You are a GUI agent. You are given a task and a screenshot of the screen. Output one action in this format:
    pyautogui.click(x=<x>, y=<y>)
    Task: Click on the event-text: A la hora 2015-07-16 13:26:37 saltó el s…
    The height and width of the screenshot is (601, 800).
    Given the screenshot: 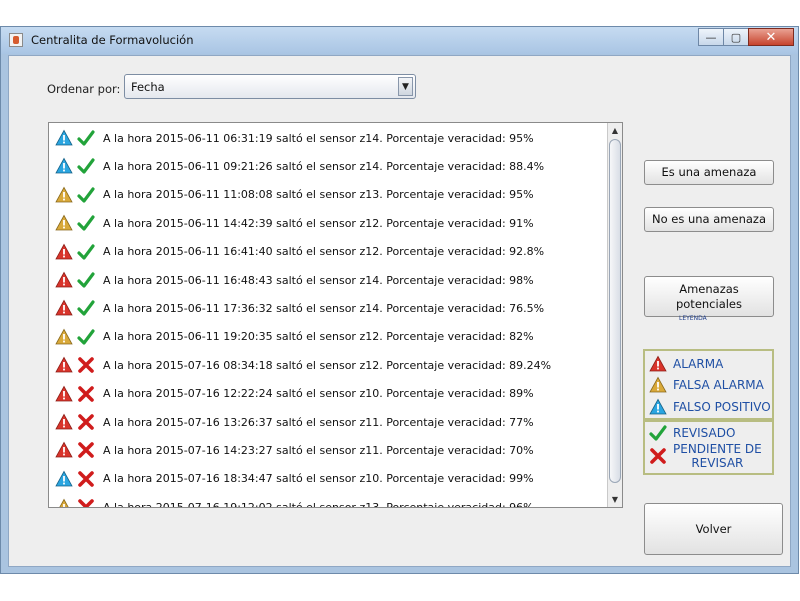 What is the action you would take?
    pyautogui.click(x=318, y=422)
    